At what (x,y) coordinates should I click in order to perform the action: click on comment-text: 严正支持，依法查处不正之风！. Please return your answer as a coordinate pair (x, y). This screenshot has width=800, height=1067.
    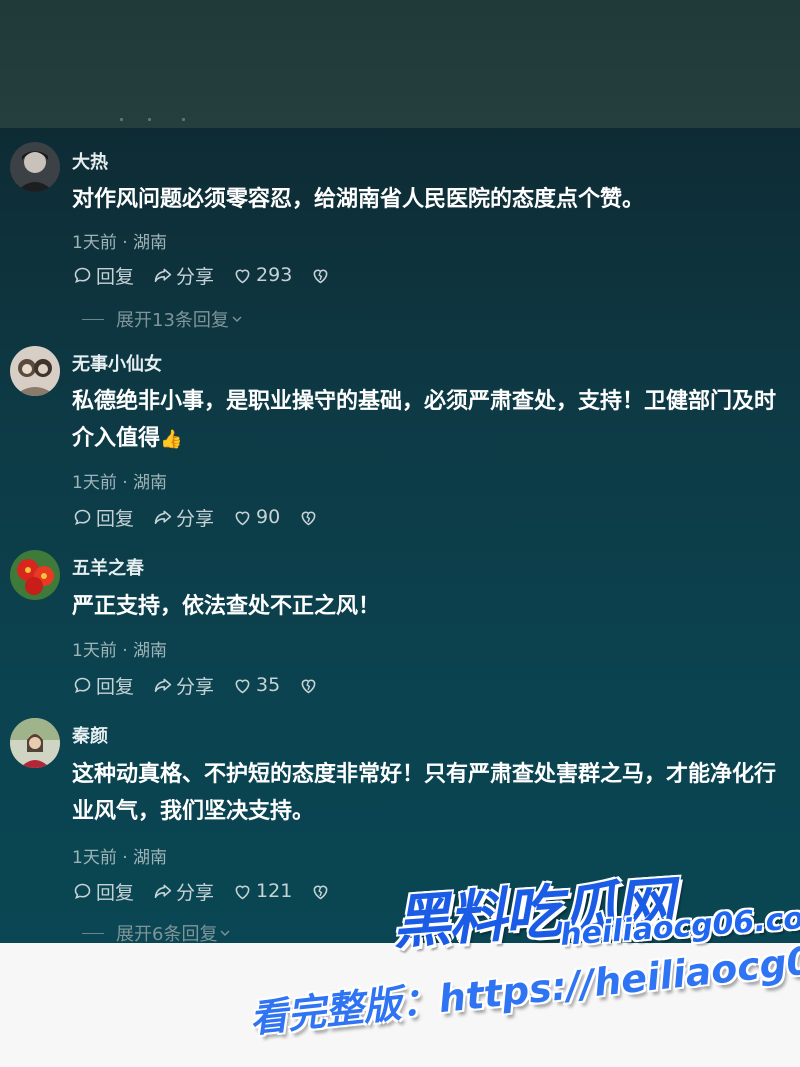
    Looking at the image, I should click on (226, 606).